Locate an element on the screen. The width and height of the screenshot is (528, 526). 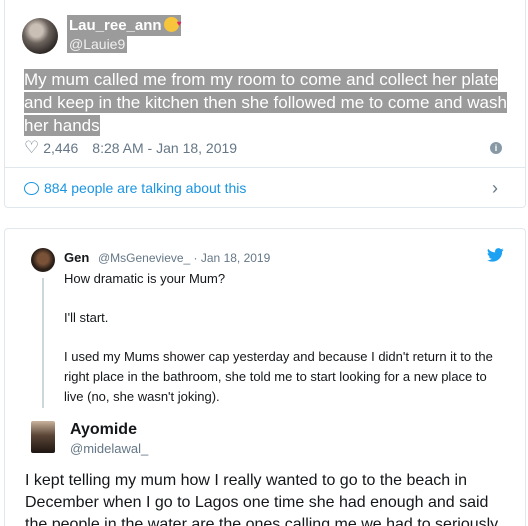
reply-display-name: Ayomide is located at coordinates (103, 430).